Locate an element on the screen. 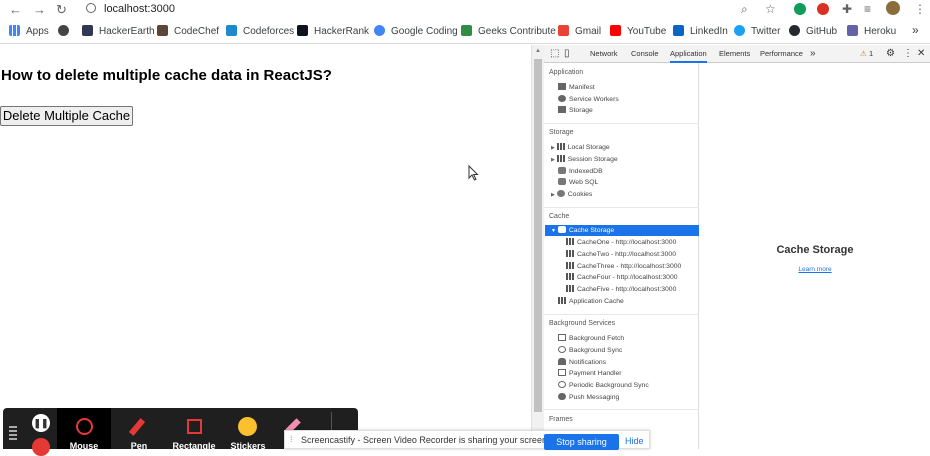  tab-network: Network is located at coordinates (604, 54).